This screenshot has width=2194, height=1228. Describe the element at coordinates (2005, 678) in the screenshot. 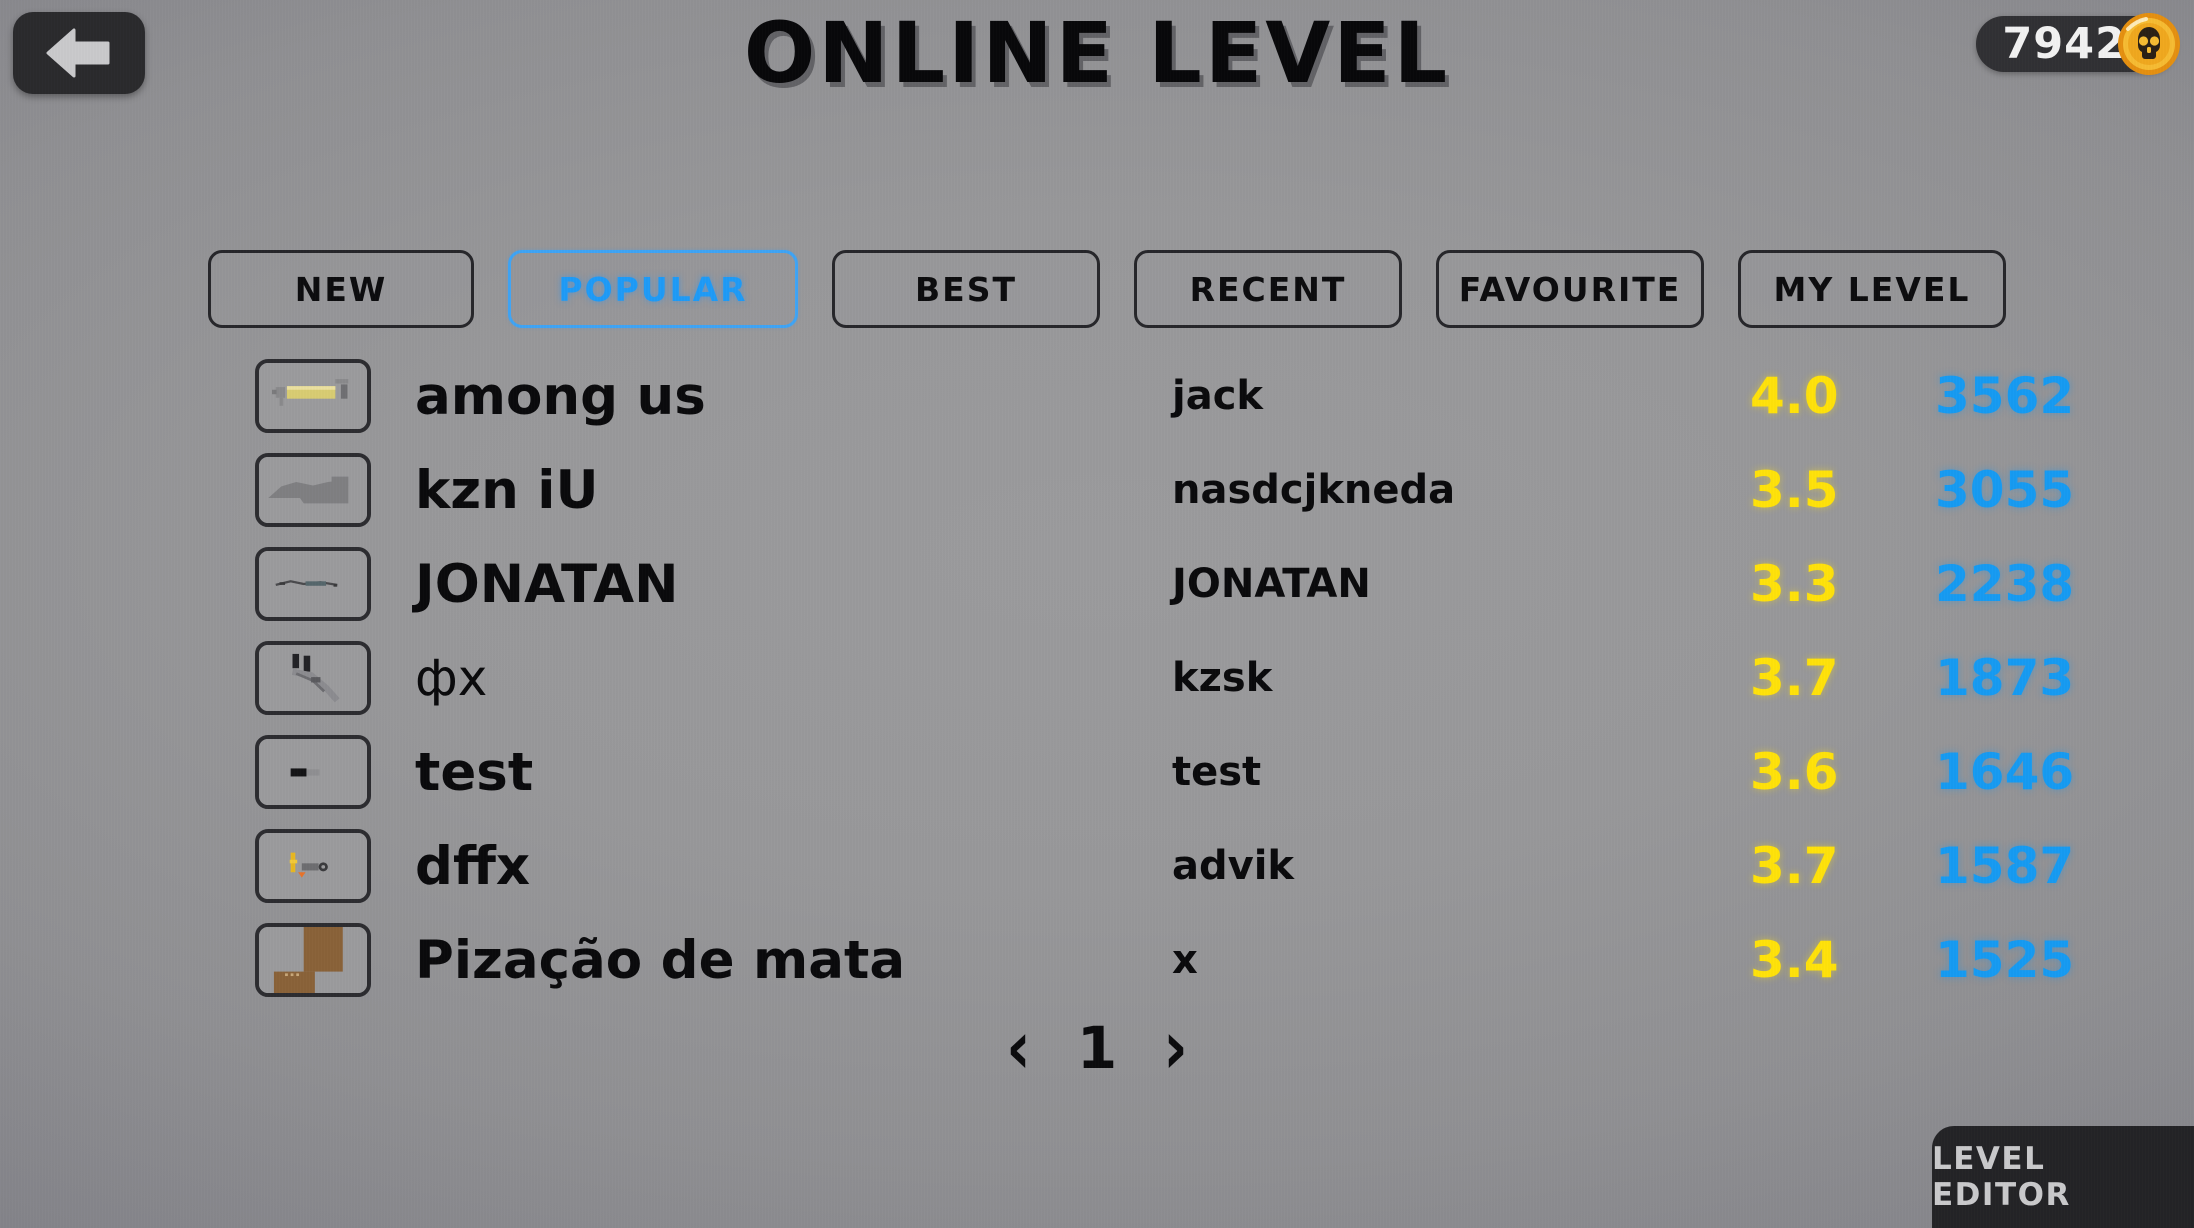

I see `level-plays: 1873` at that location.